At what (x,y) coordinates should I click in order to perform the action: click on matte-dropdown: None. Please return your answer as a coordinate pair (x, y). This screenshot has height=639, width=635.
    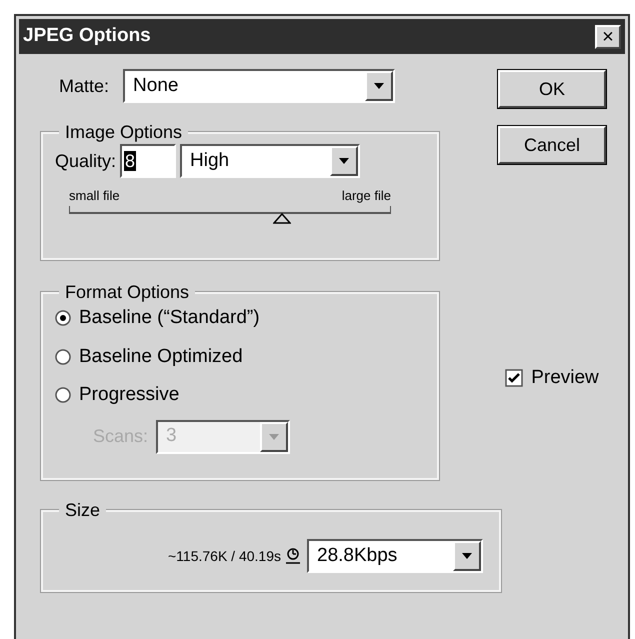
    Looking at the image, I should click on (259, 86).